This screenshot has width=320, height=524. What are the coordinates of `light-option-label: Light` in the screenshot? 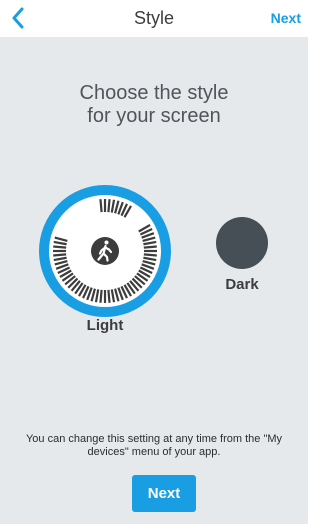 It's located at (105, 325).